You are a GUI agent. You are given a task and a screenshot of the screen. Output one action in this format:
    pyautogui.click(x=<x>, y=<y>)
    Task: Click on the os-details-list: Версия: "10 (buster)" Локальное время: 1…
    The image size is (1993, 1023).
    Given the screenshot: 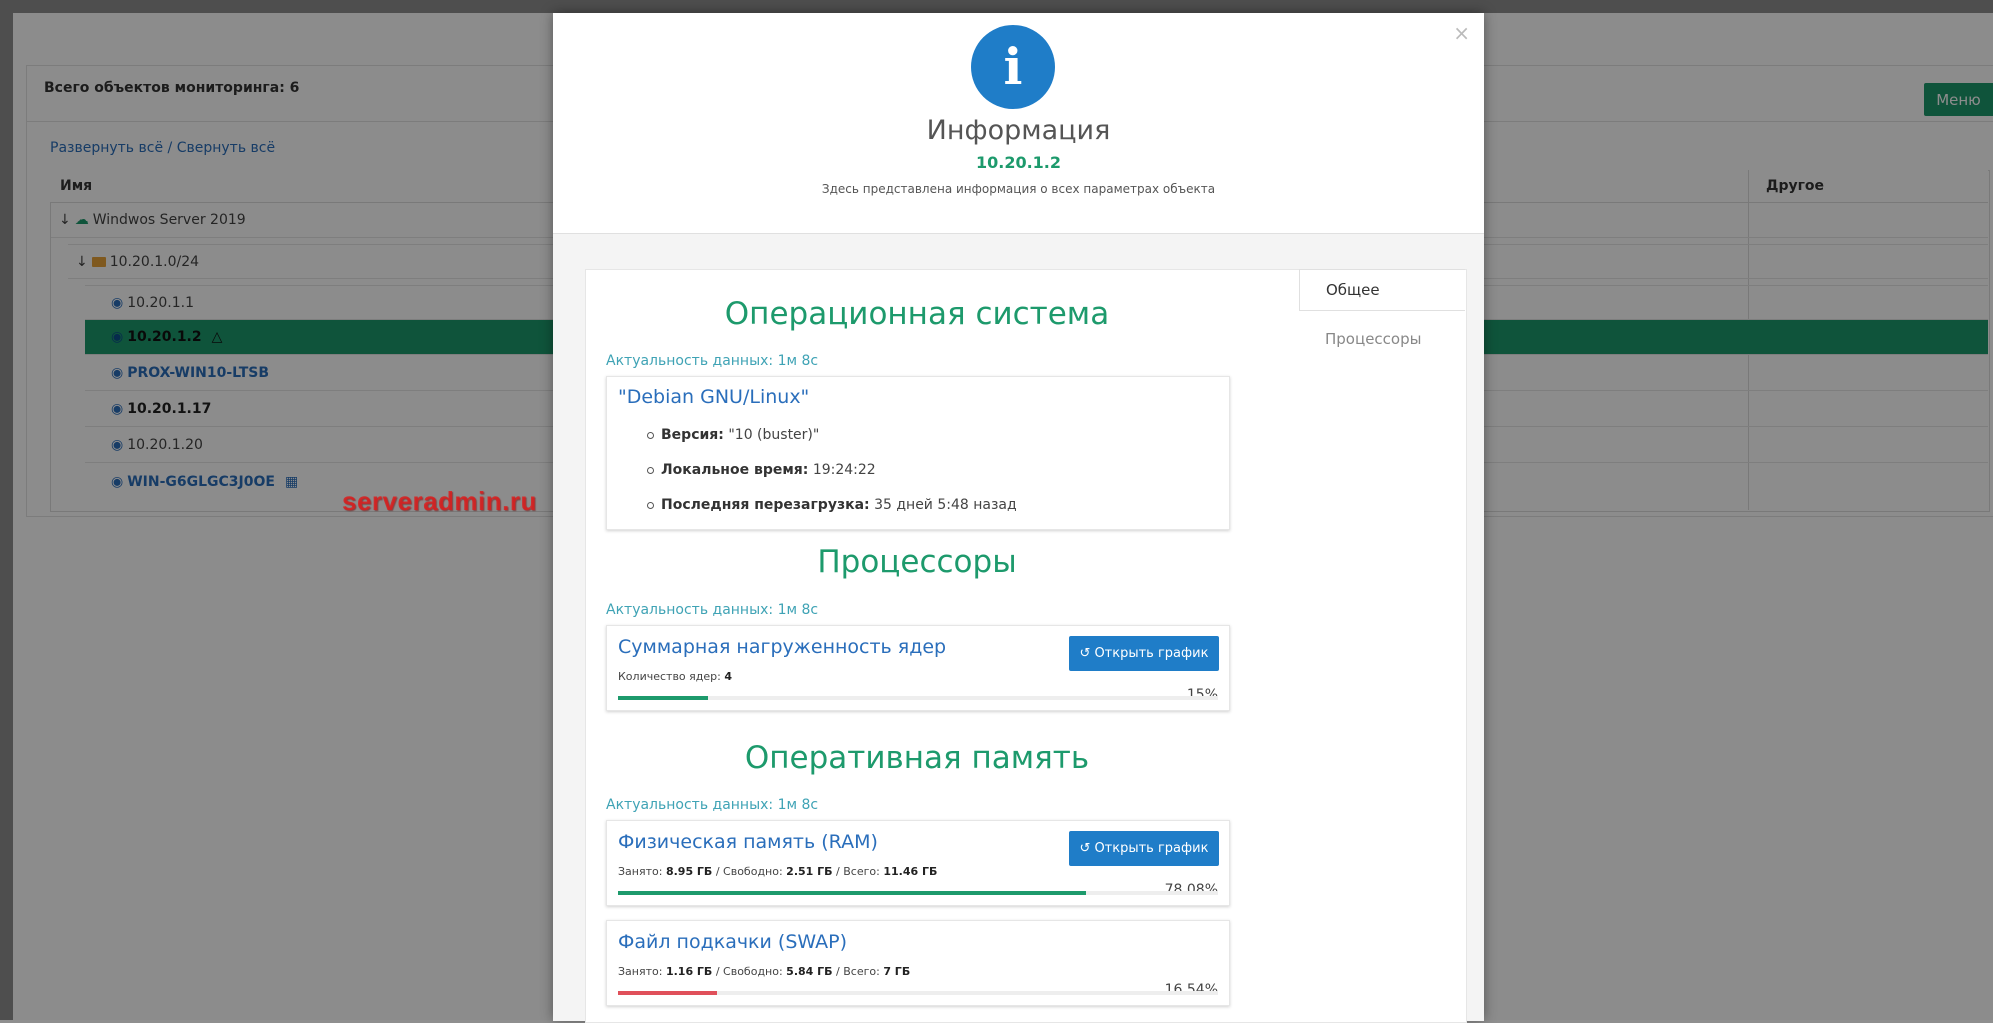 What is the action you would take?
    pyautogui.click(x=832, y=477)
    